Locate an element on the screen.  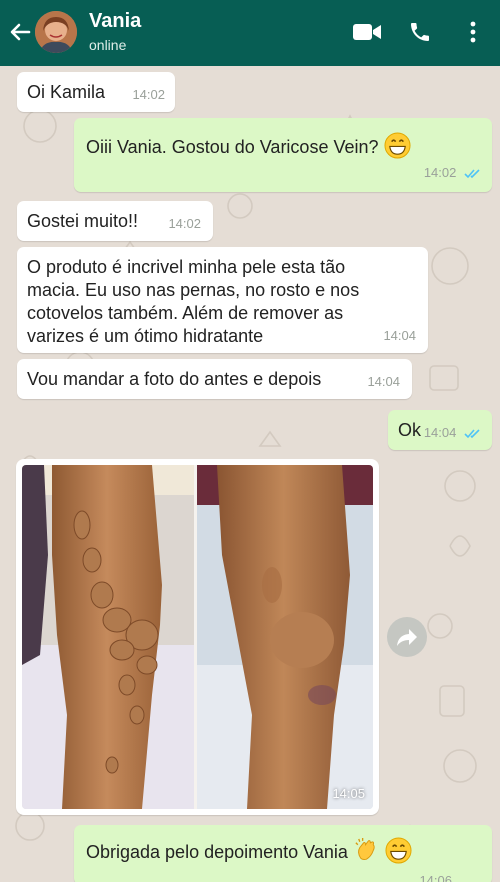
message-text: Gostei muito!! is located at coordinates (83, 221).